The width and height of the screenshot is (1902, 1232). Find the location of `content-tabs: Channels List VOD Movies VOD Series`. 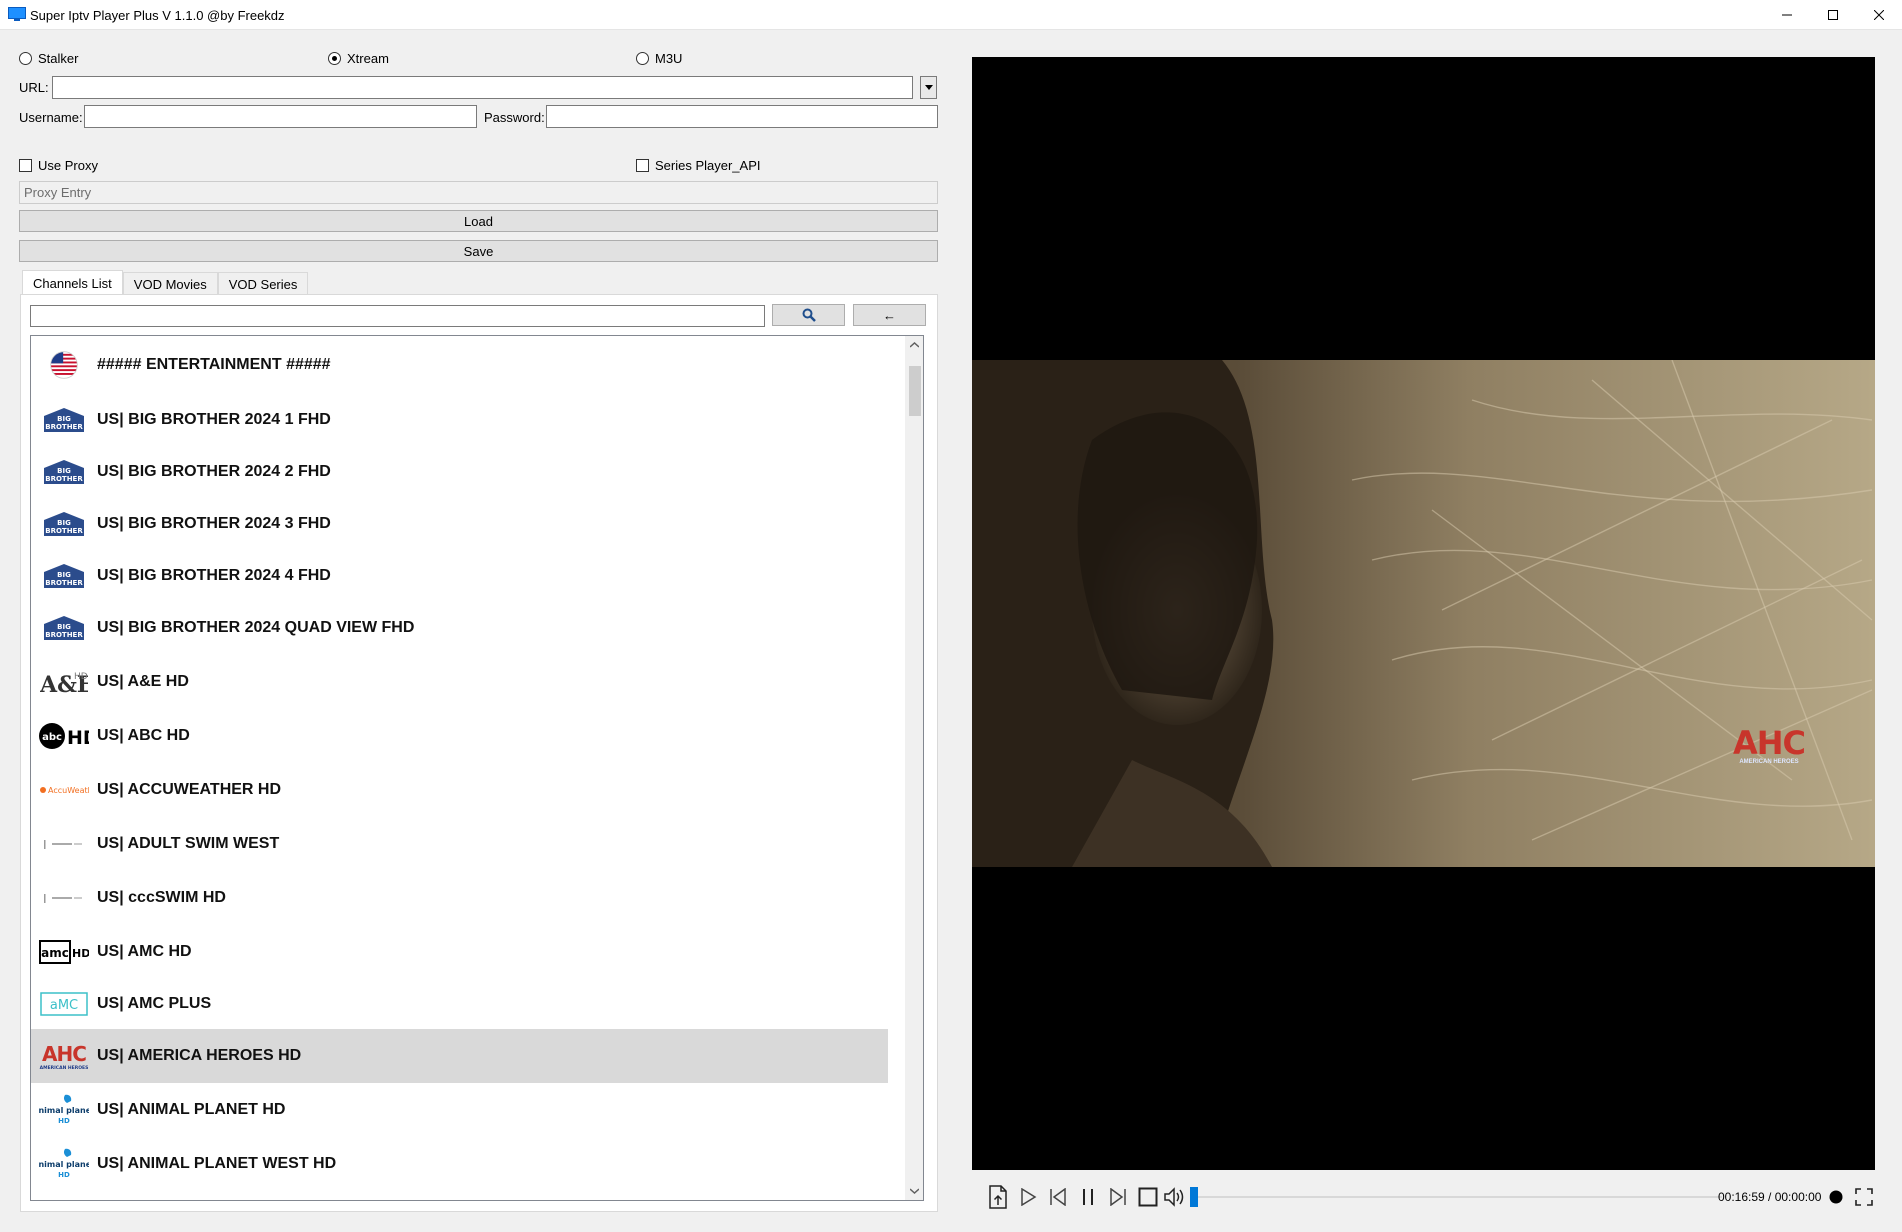

content-tabs: Channels List VOD Movies VOD Series is located at coordinates (165, 283).